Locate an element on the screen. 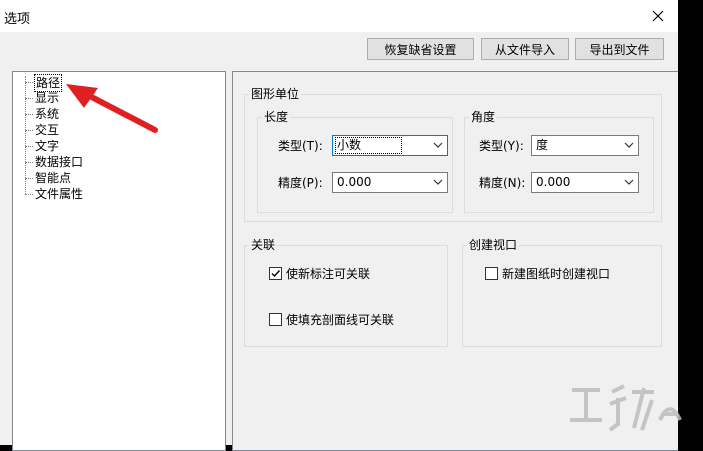 Image resolution: width=703 pixels, height=451 pixels. angle-precision-label: 精度(N): is located at coordinates (502, 183).